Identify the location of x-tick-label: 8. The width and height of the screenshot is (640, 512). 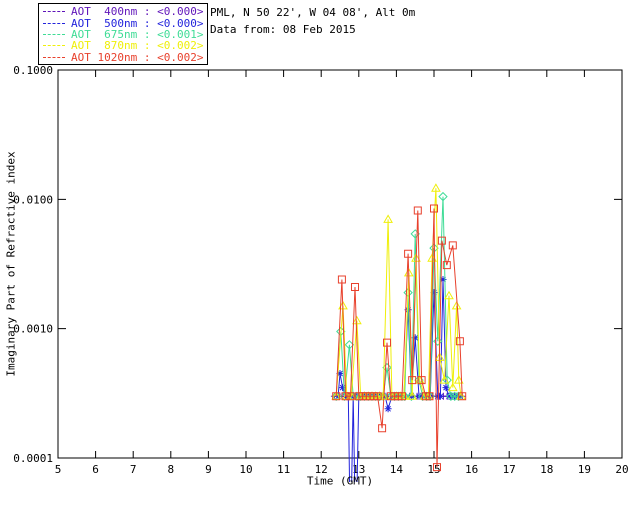
(170, 469).